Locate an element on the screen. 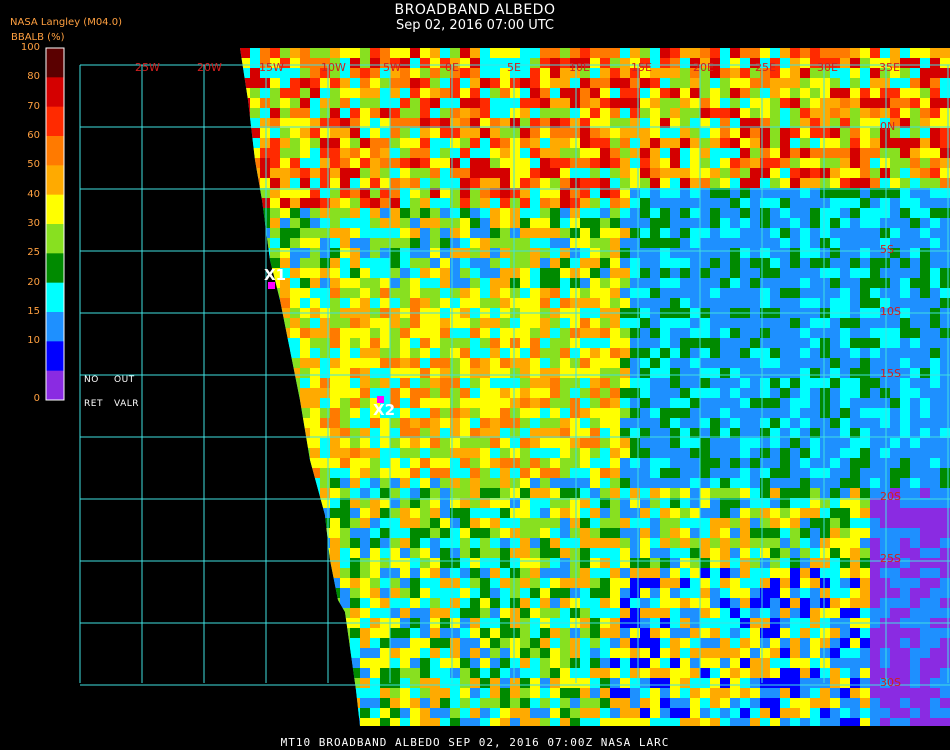 This screenshot has width=950, height=750. svg-text: X1 is located at coordinates (275, 275).